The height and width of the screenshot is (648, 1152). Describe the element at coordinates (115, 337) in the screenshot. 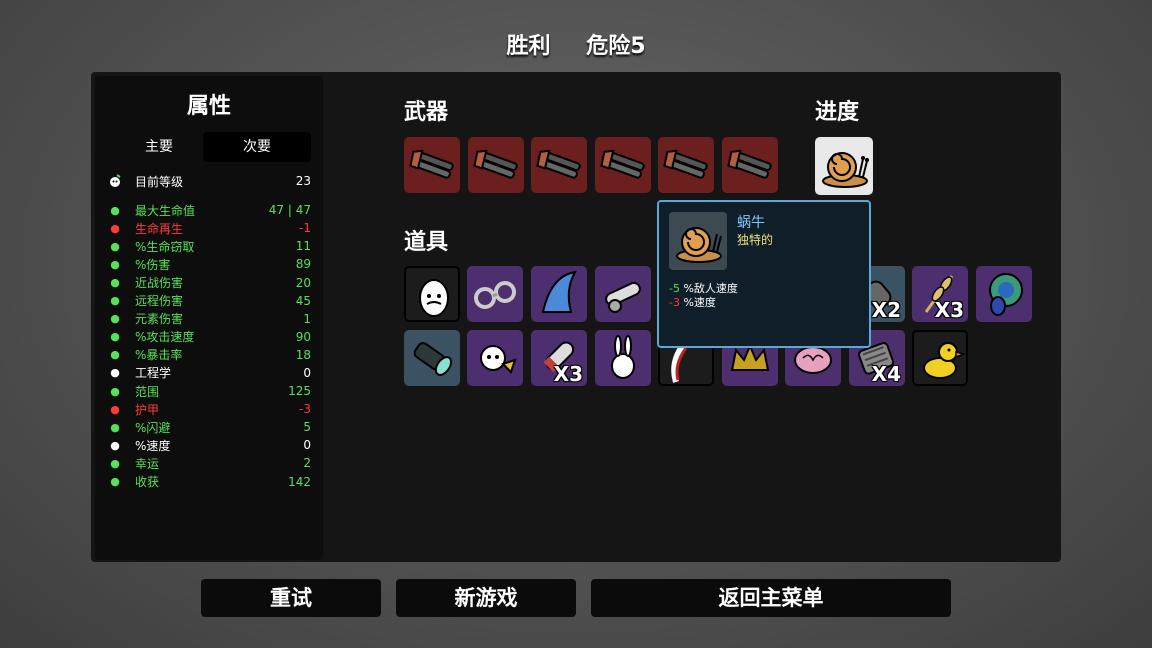

I see `hourglass-icon: ●` at that location.